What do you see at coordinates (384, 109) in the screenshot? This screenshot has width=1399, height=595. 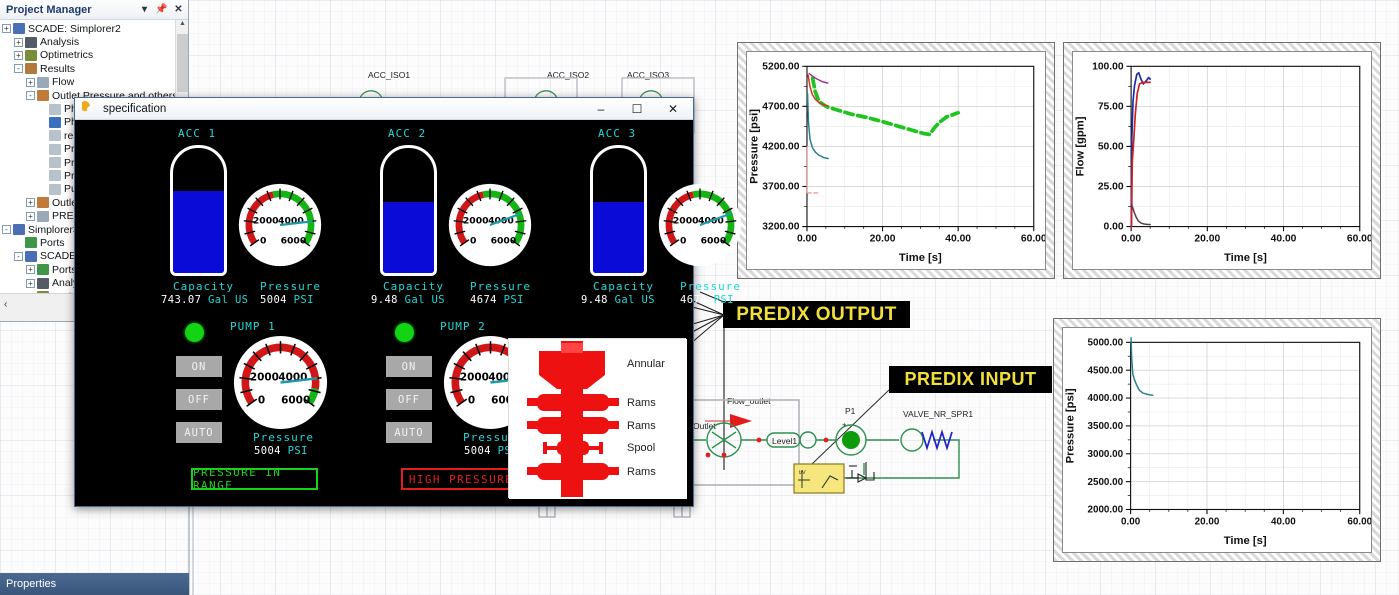 I see `specification-titlebar: specification – ☐ ✕` at bounding box center [384, 109].